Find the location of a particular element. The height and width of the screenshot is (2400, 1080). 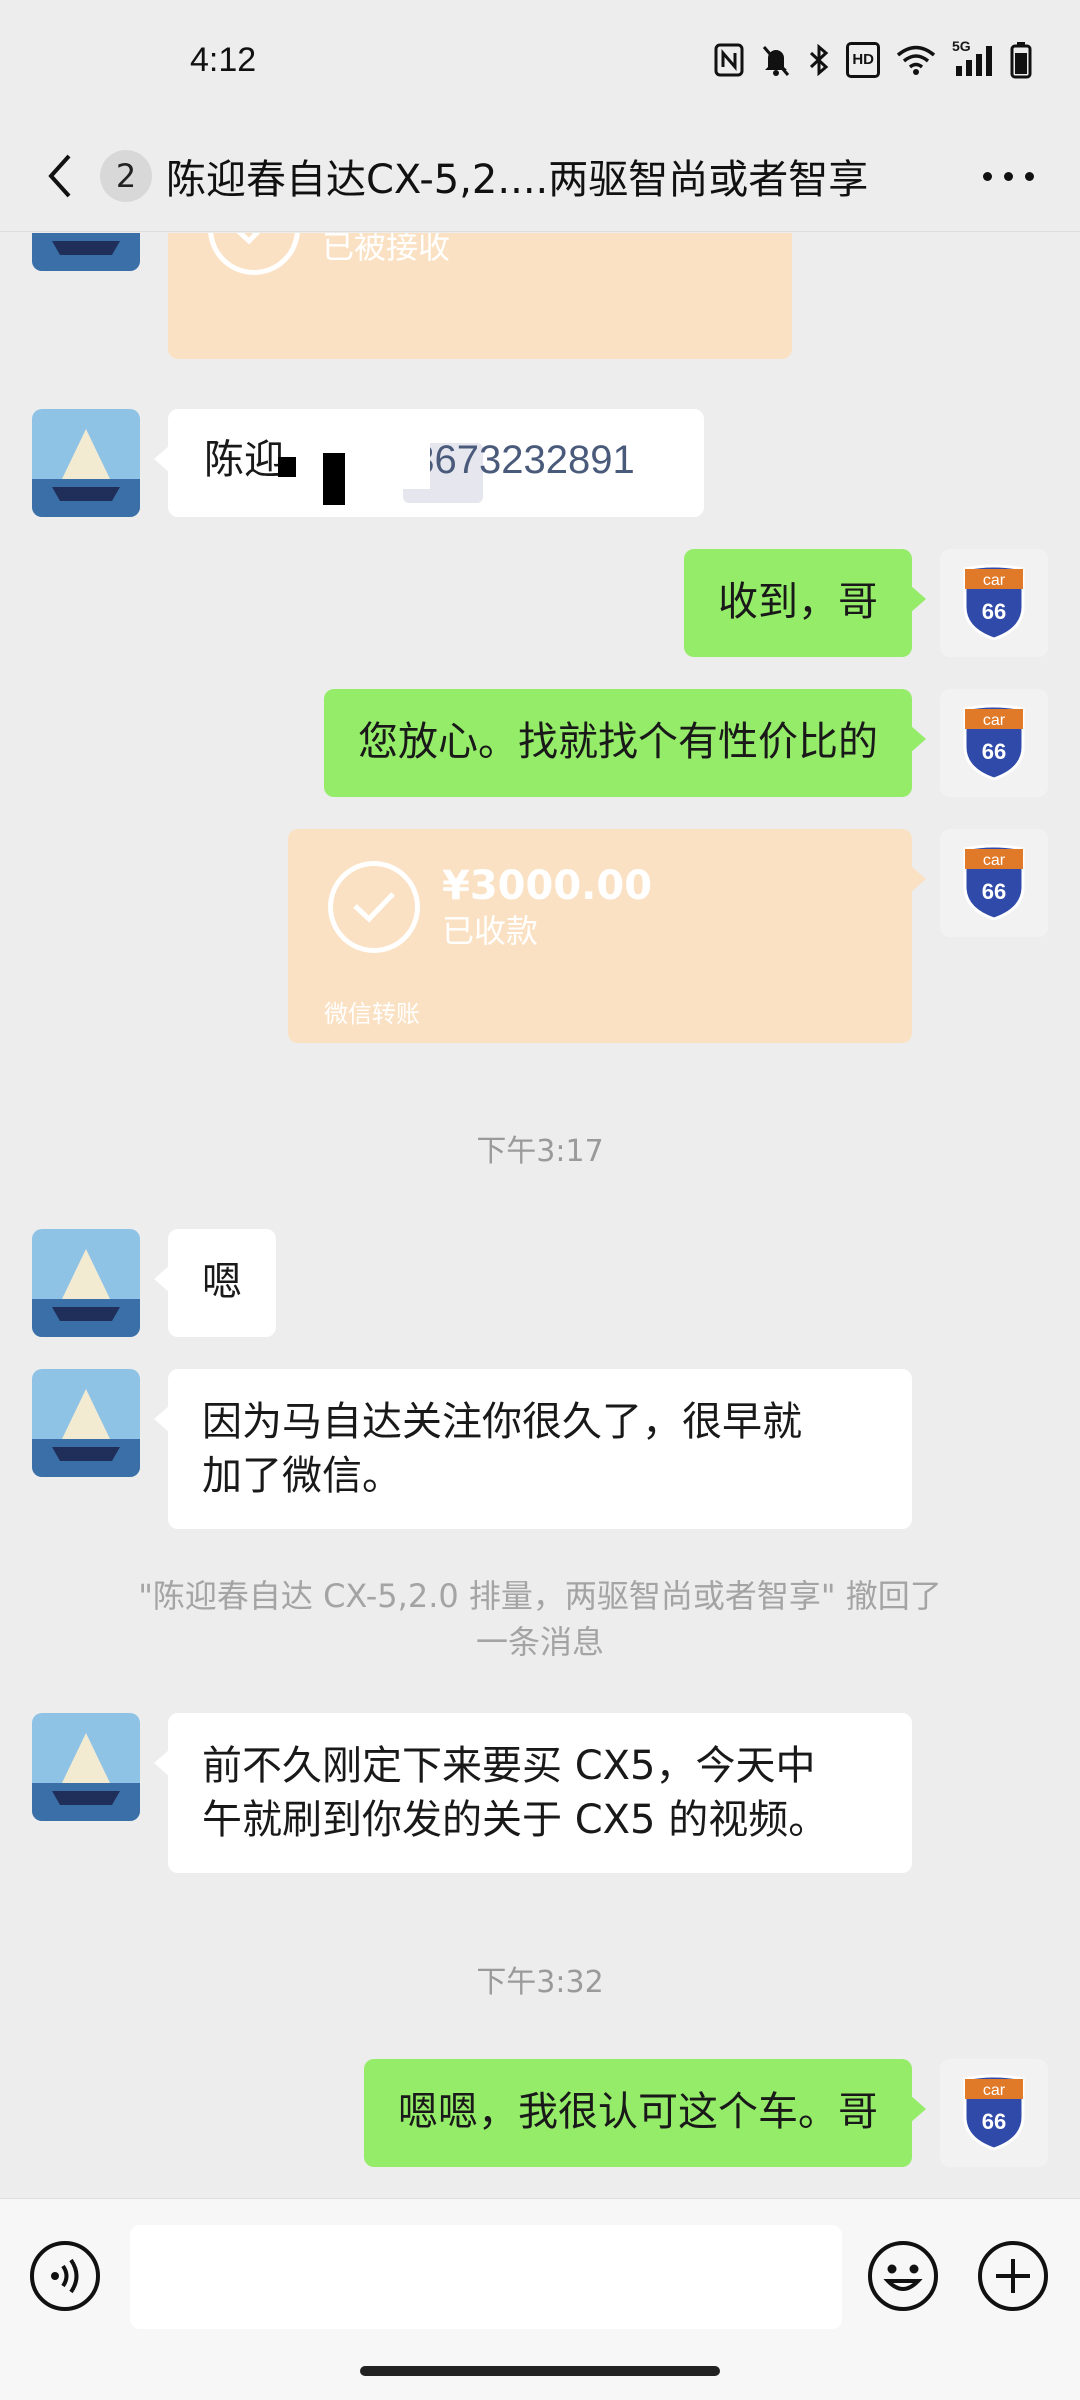

timestamp: 下午3:17 is located at coordinates (540, 1151).